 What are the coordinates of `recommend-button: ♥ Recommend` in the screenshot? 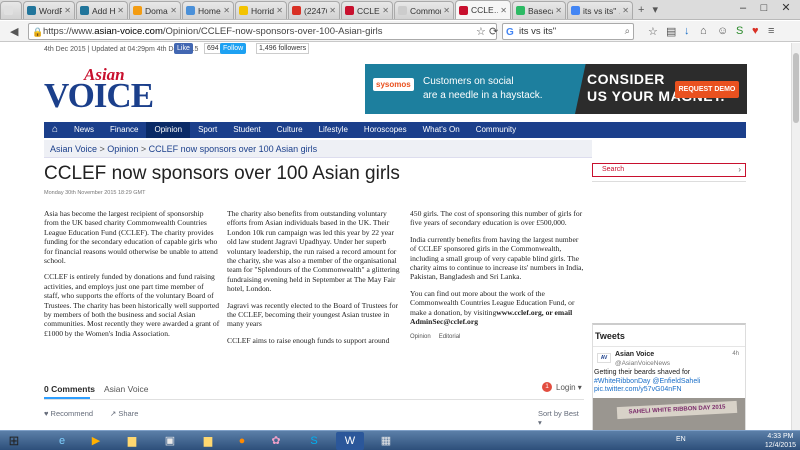 It's located at (68, 413).